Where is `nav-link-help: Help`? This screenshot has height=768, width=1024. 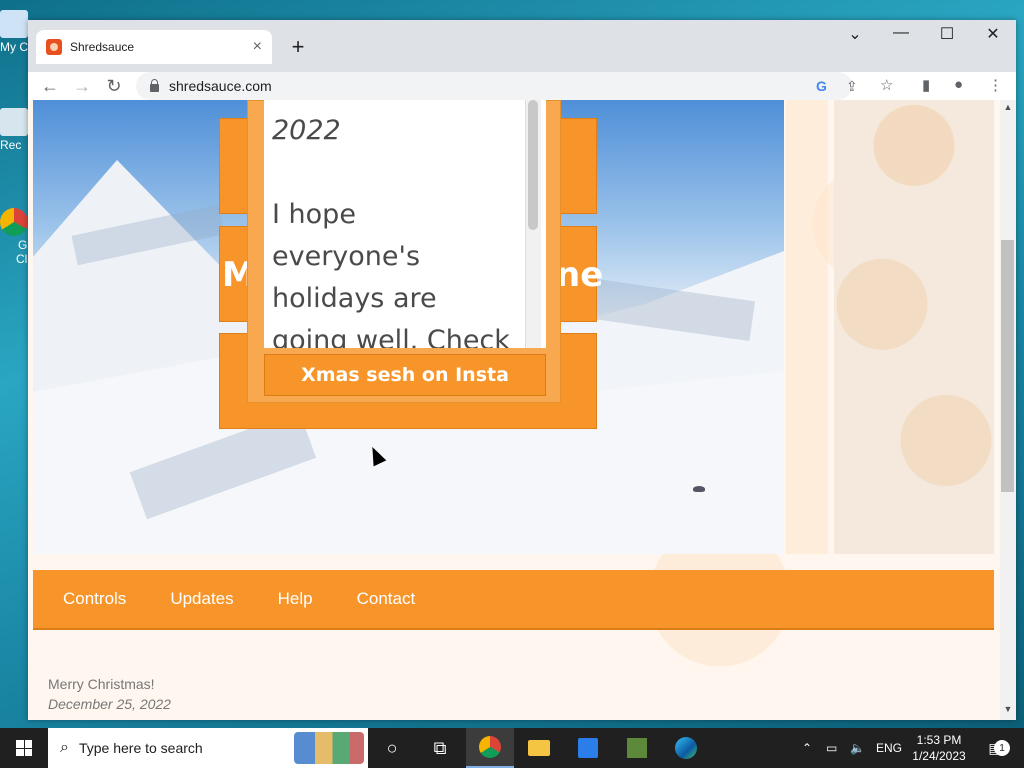
nav-link-help: Help is located at coordinates (295, 599).